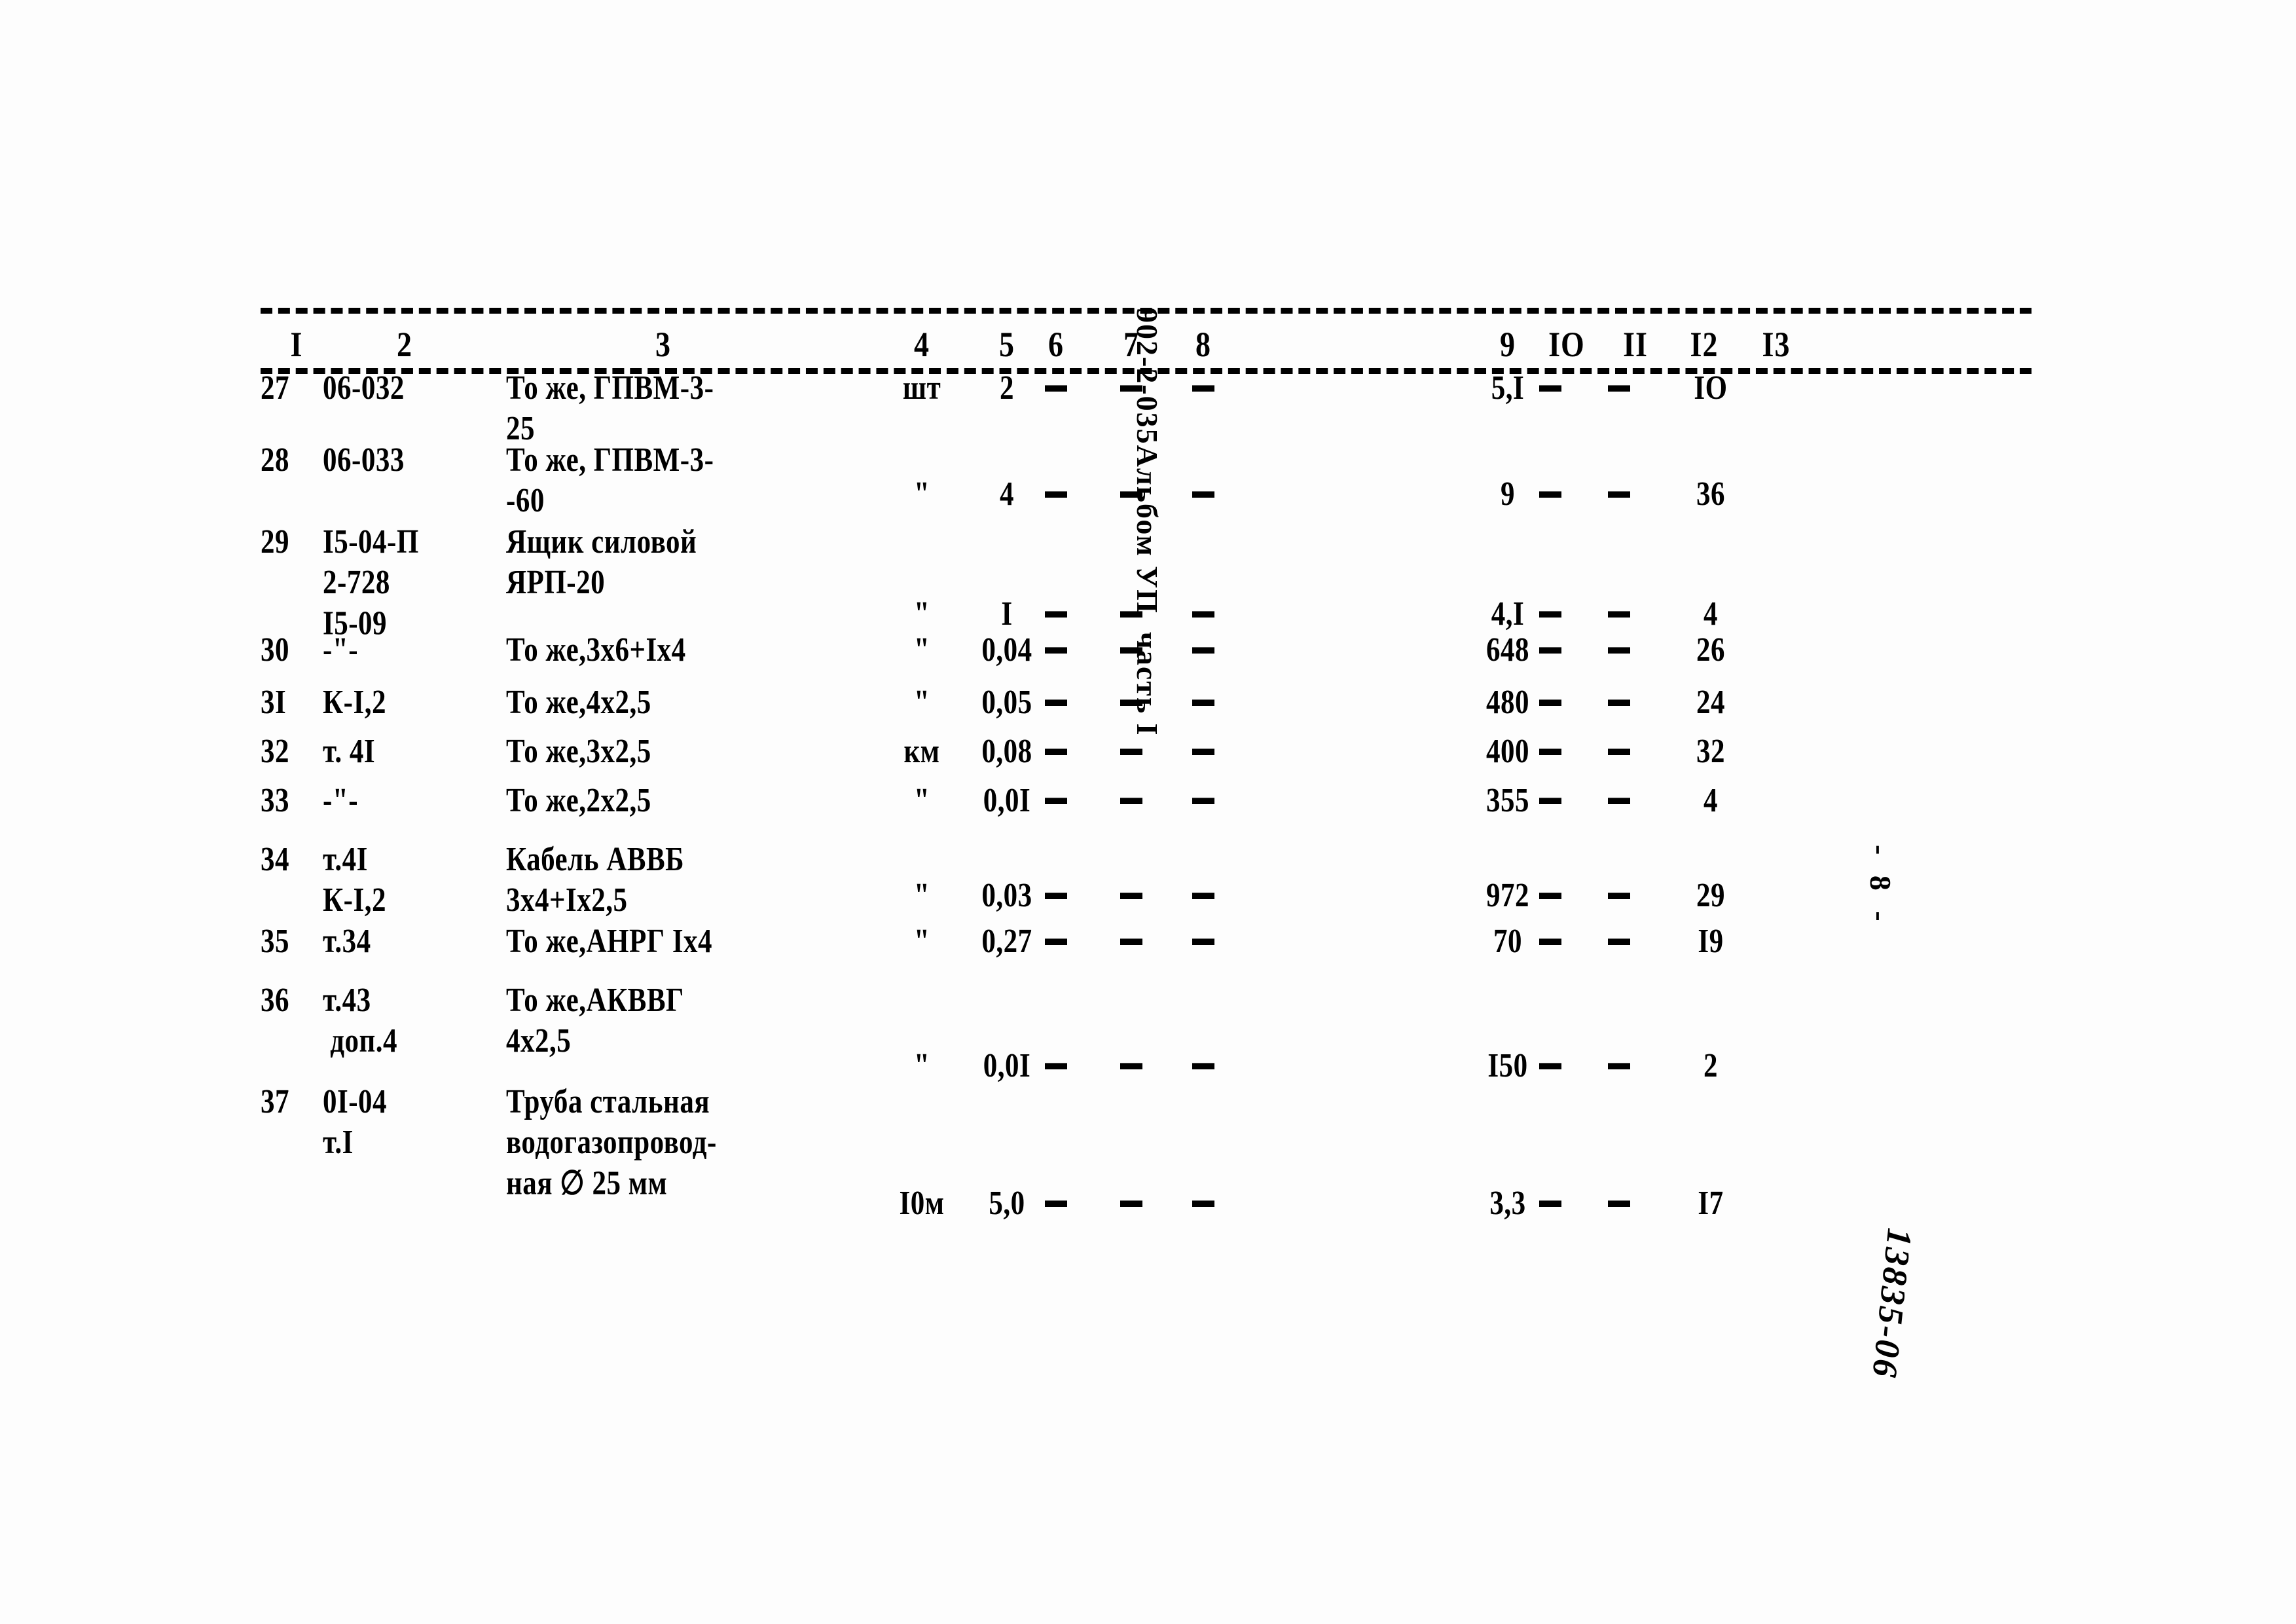  What do you see at coordinates (609, 941) in the screenshot?
I see `cell-name: То же,АНРГ Iх4` at bounding box center [609, 941].